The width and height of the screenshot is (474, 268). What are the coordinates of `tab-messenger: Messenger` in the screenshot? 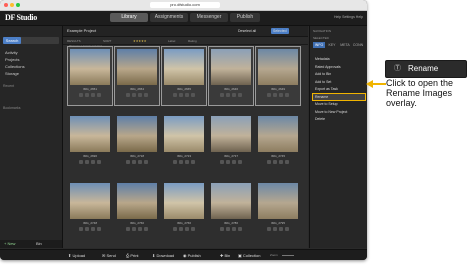 It's located at (209, 17).